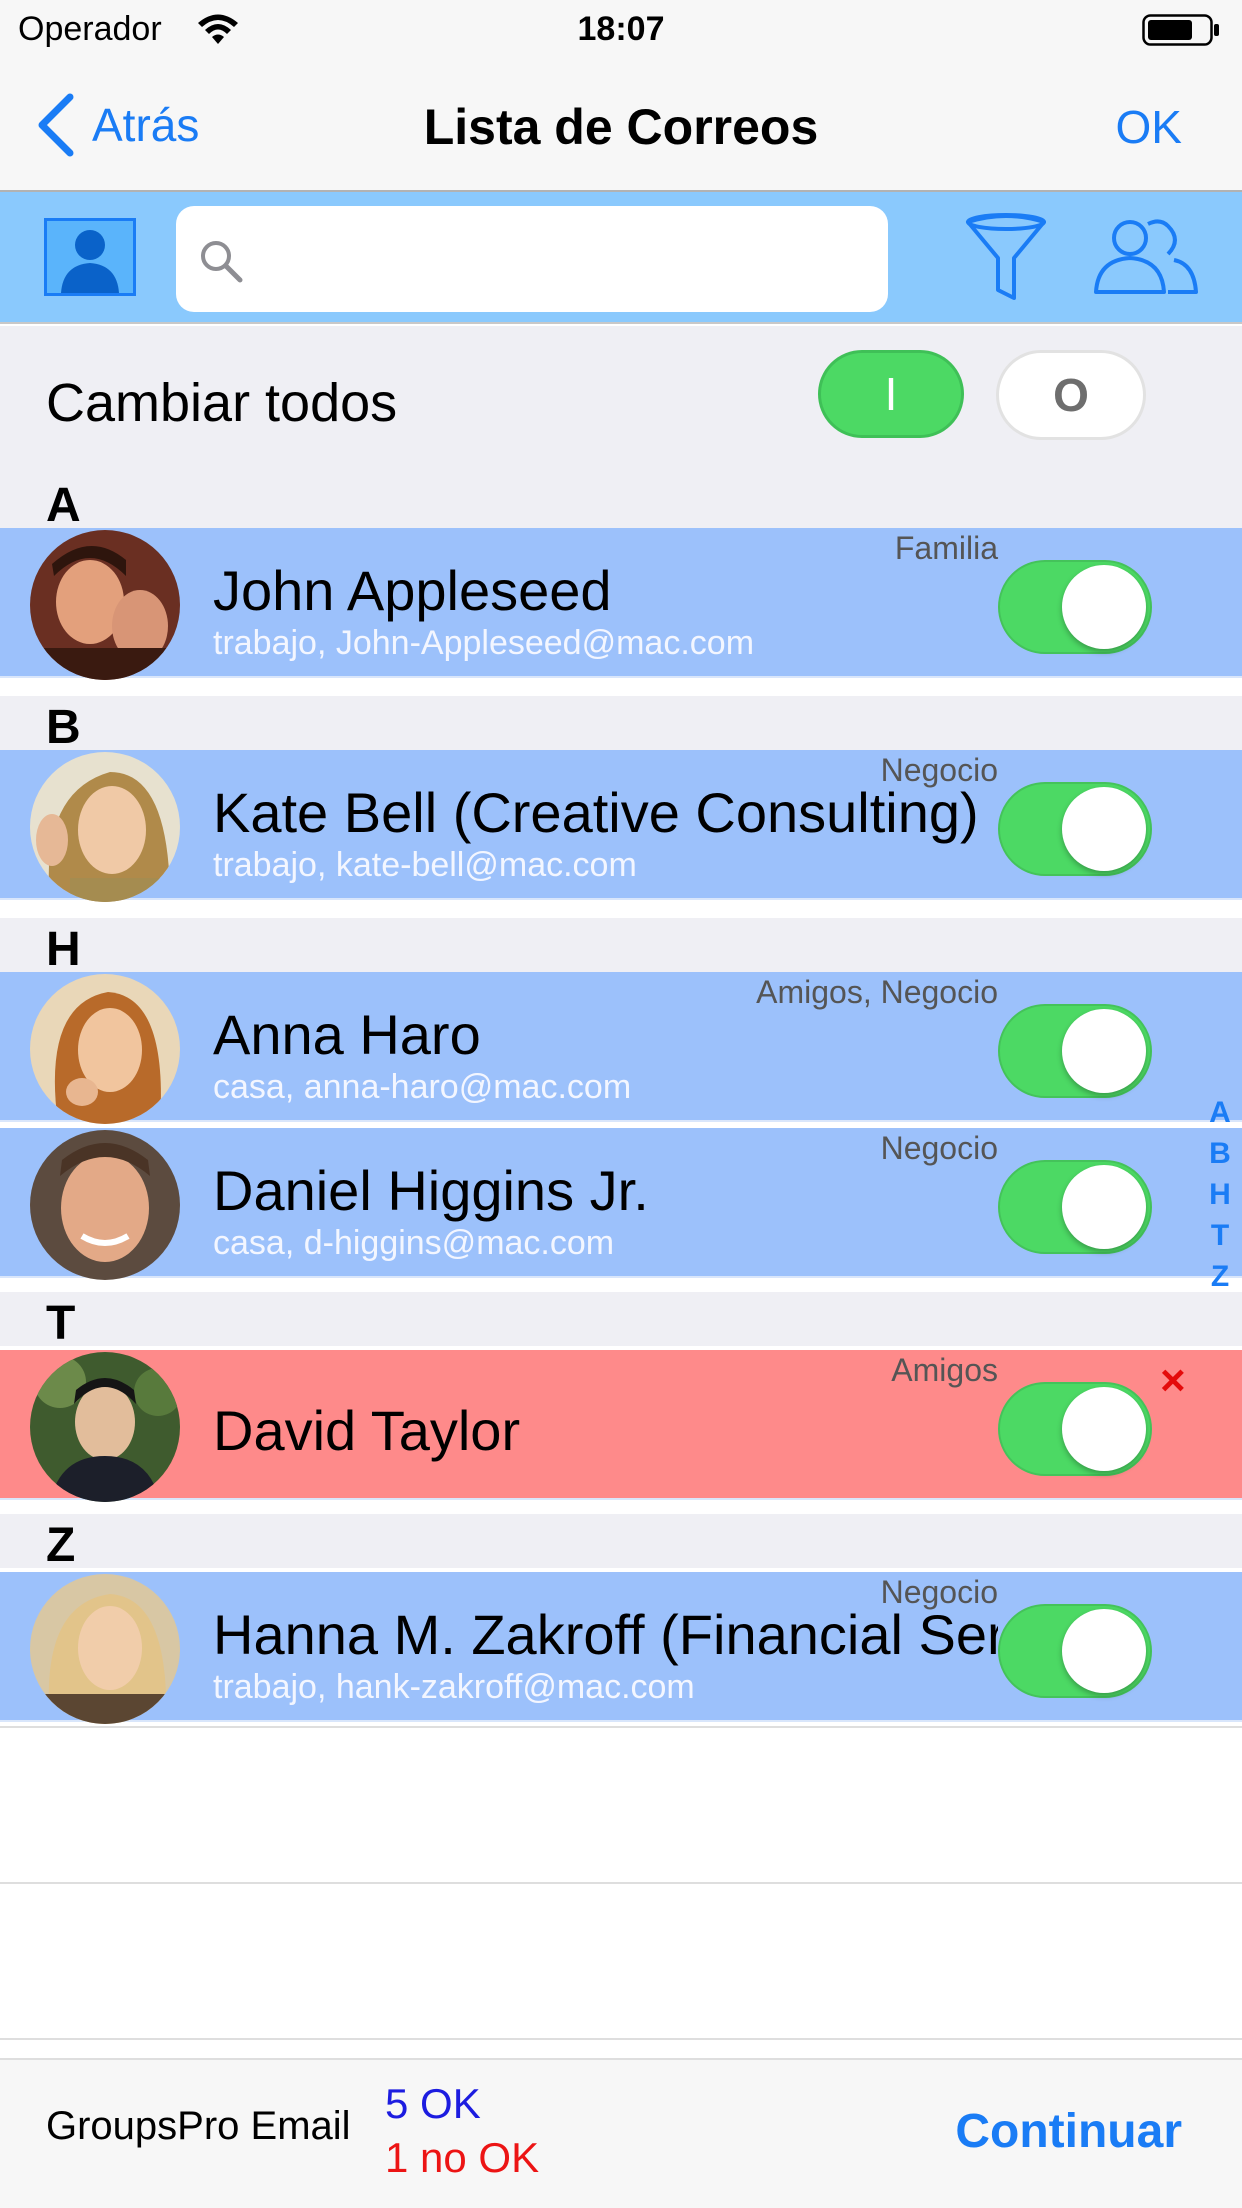  I want to click on search-field, so click(532, 259).